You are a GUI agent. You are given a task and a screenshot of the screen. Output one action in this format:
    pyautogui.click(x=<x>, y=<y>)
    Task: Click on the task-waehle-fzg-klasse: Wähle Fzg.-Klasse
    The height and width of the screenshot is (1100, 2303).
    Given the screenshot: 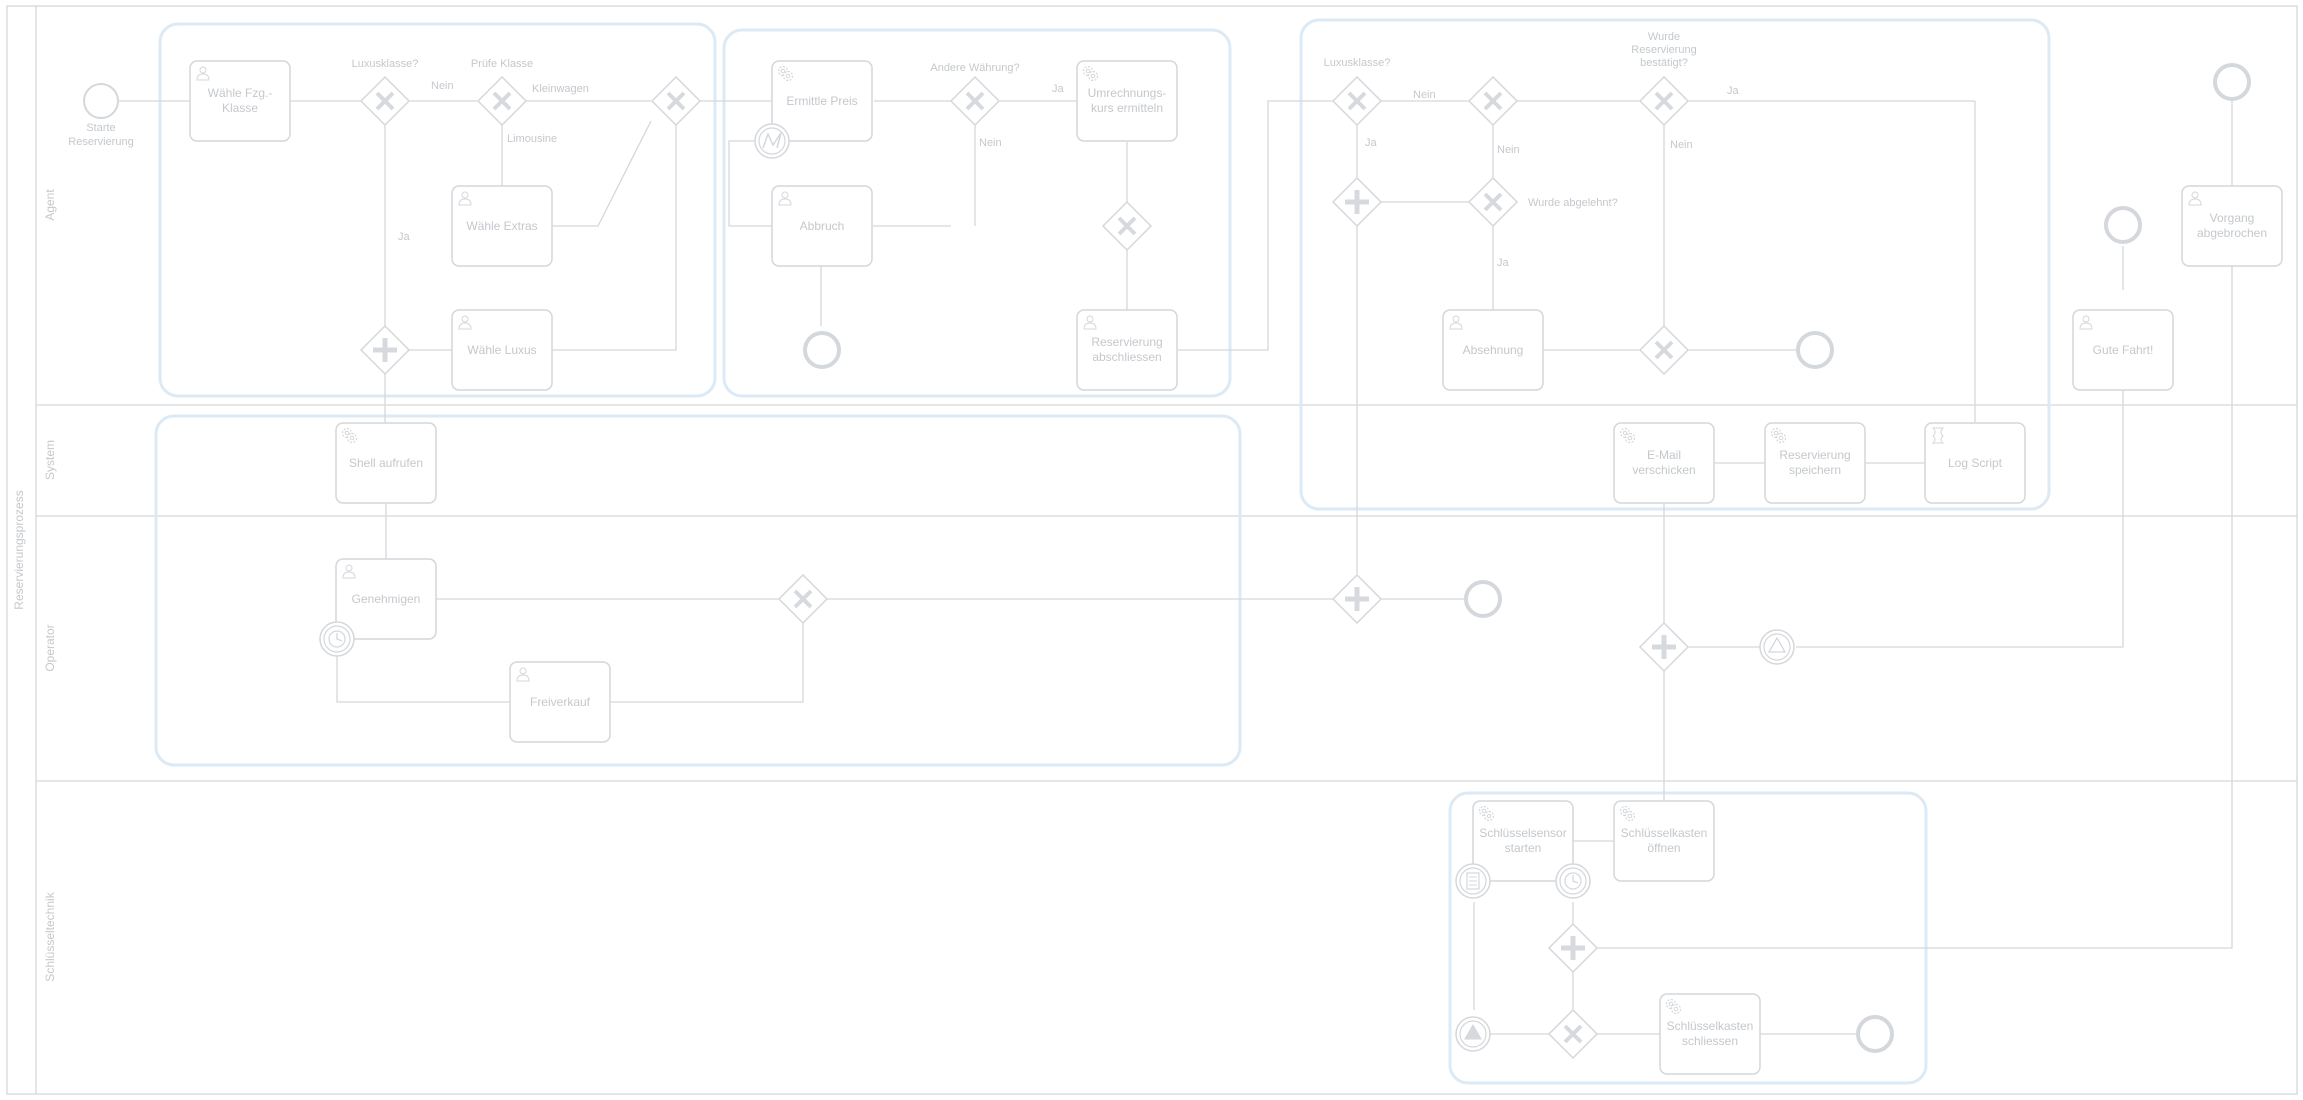 What is the action you would take?
    pyautogui.click(x=240, y=101)
    